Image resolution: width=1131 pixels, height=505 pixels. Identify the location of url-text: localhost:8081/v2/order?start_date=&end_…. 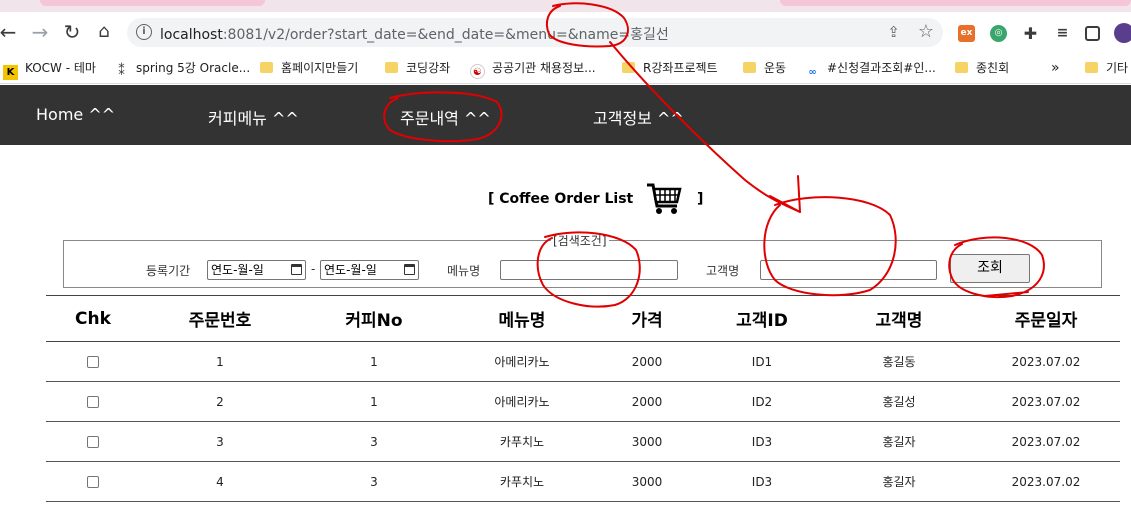
(414, 34).